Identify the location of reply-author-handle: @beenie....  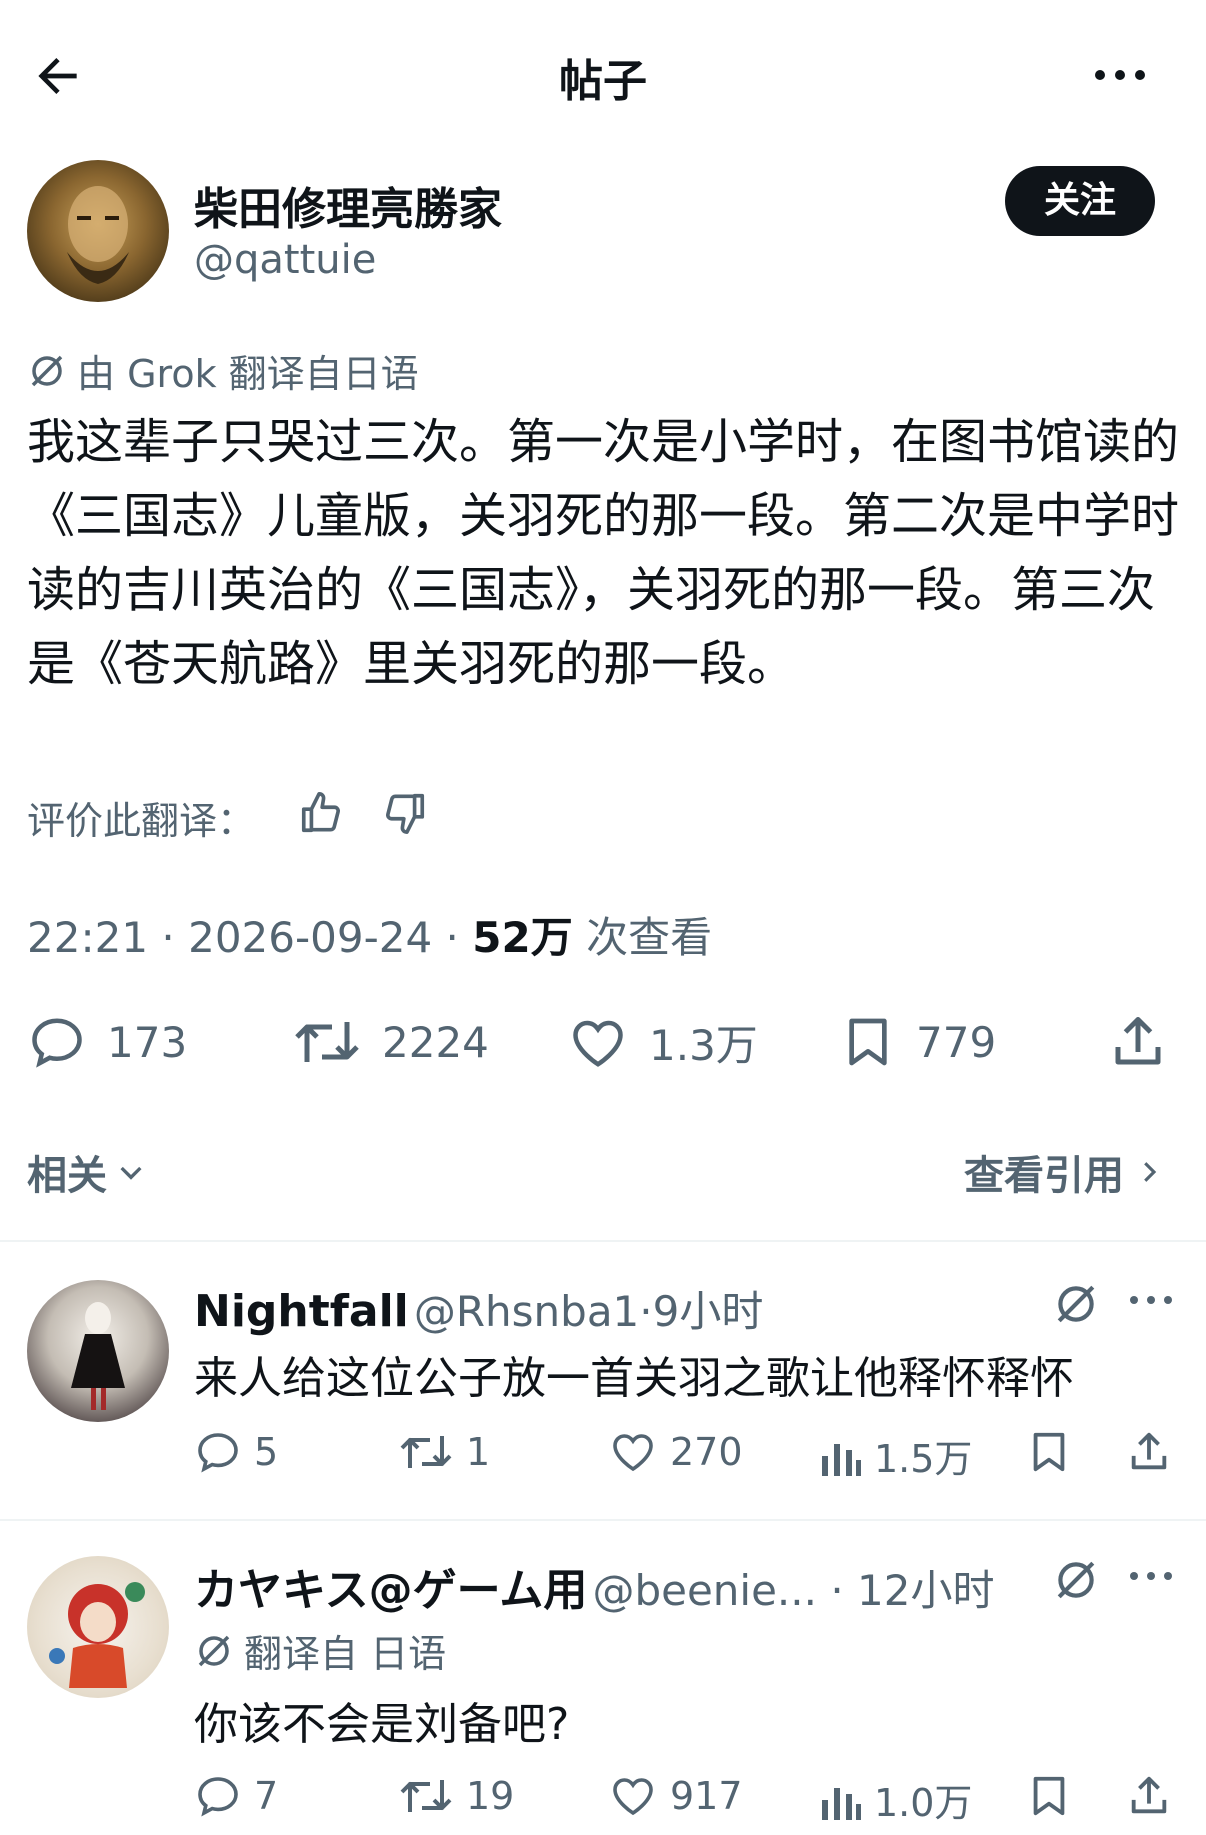
(704, 1590).